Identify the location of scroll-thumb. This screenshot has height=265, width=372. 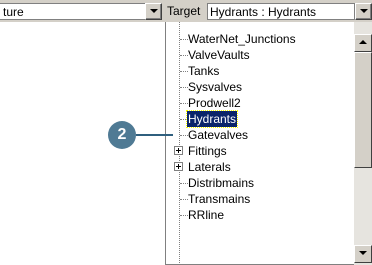
(363, 110).